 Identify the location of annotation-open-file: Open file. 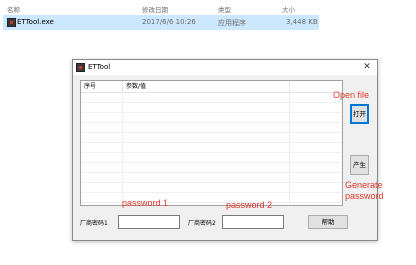
(351, 95).